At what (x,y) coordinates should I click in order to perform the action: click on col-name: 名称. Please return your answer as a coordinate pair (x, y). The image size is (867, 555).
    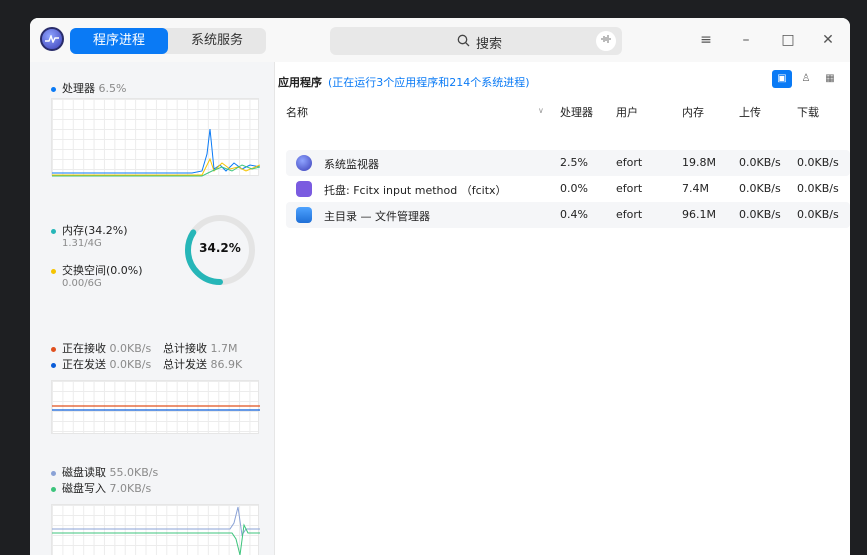
    Looking at the image, I should click on (297, 112).